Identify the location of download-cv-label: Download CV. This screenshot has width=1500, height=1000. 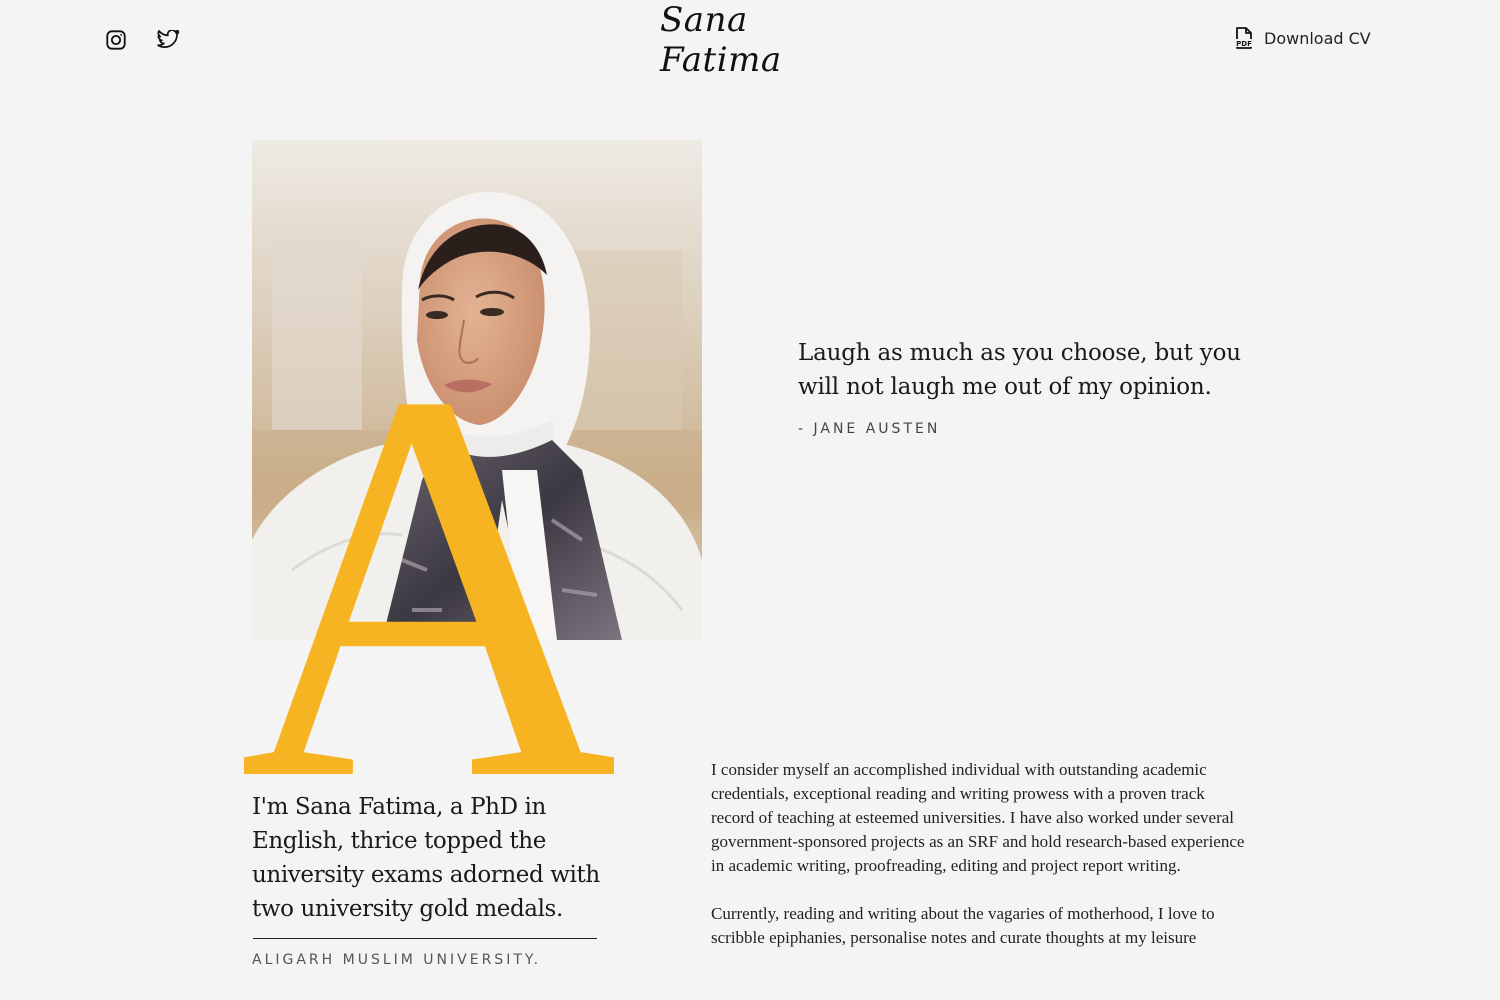
(1317, 38).